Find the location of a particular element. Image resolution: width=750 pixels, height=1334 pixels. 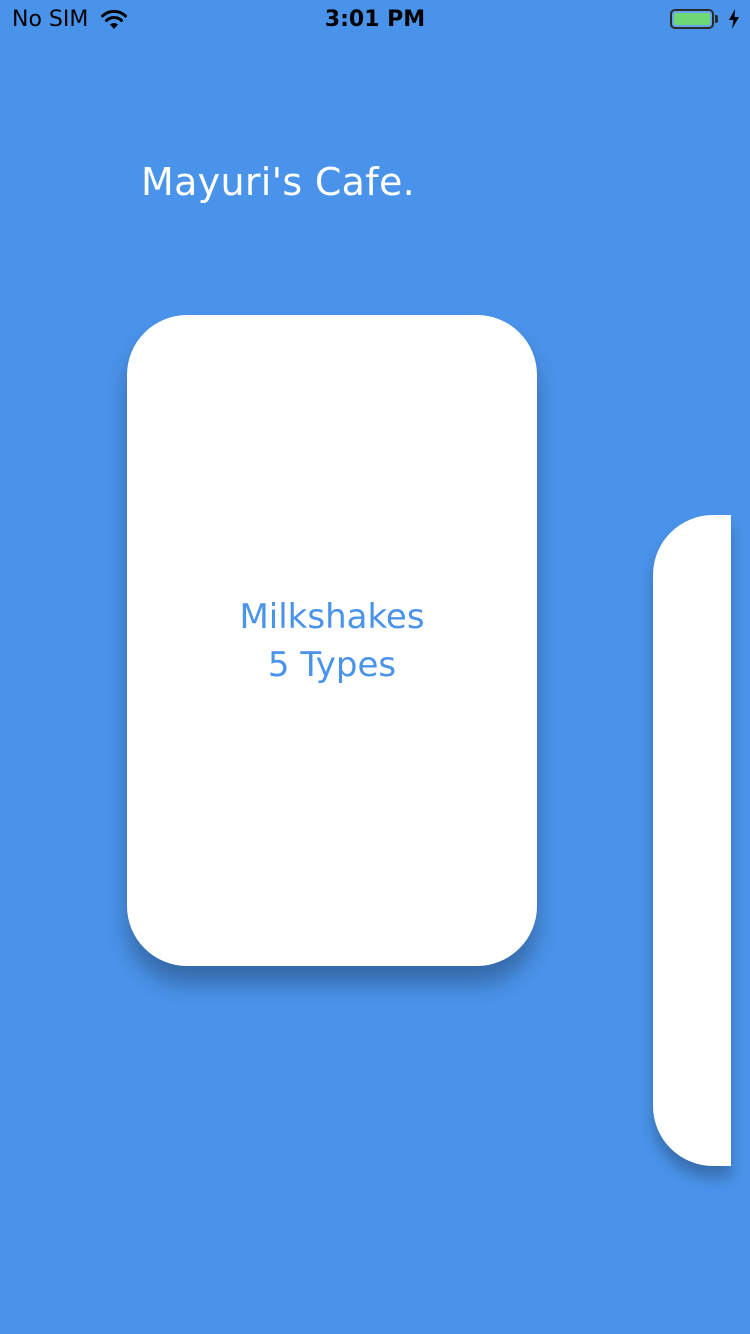

category-card-next is located at coordinates (692, 840).